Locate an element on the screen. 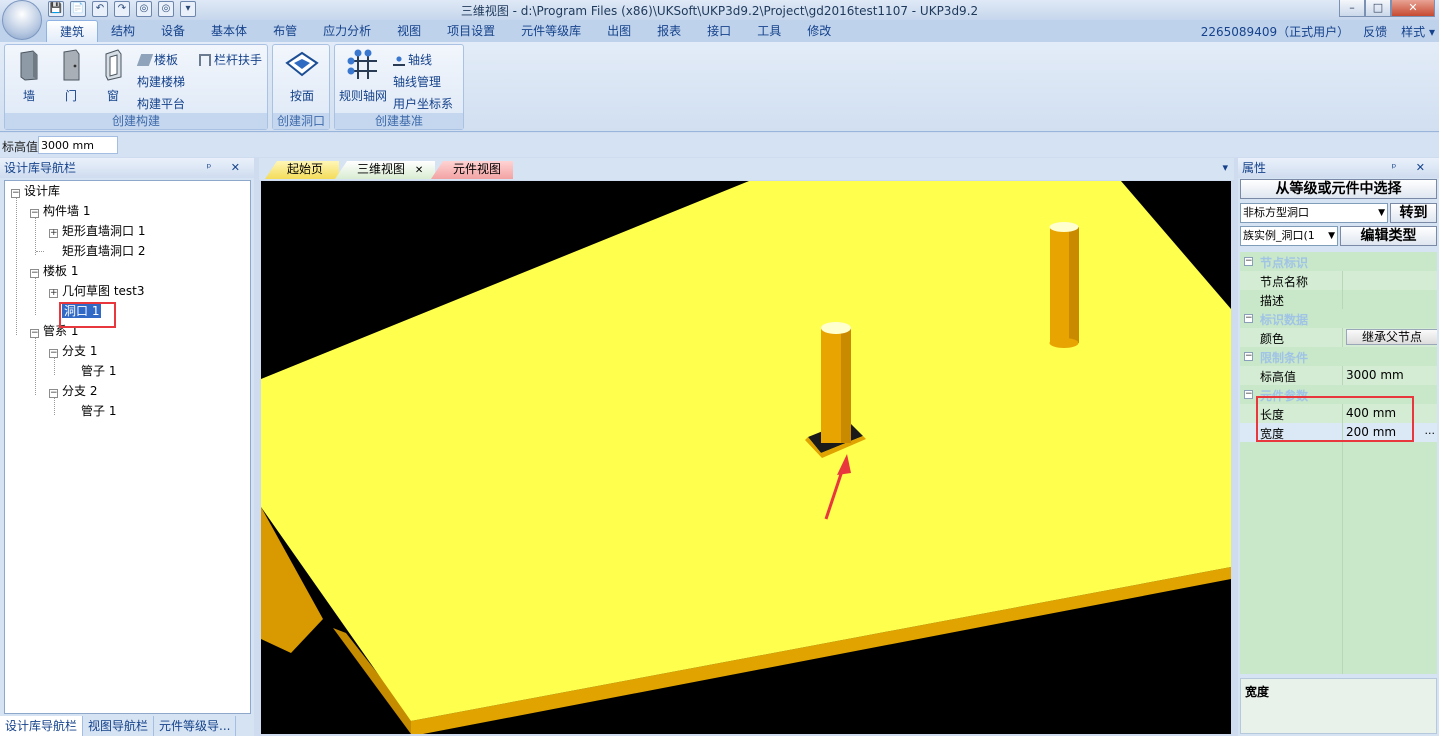 Image resolution: width=1439 pixels, height=736 pixels. category-label: 节点标识 is located at coordinates (1284, 263).